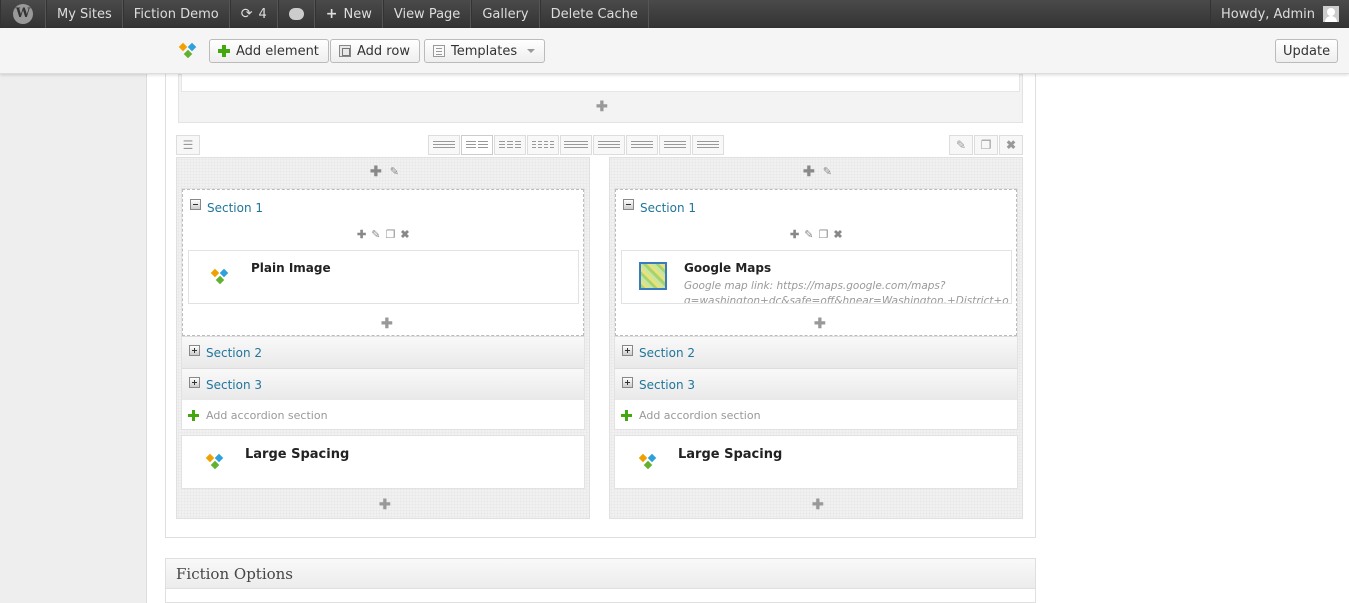 This screenshot has width=1349, height=603. What do you see at coordinates (477, 145) in the screenshot?
I see `layout-2-col` at bounding box center [477, 145].